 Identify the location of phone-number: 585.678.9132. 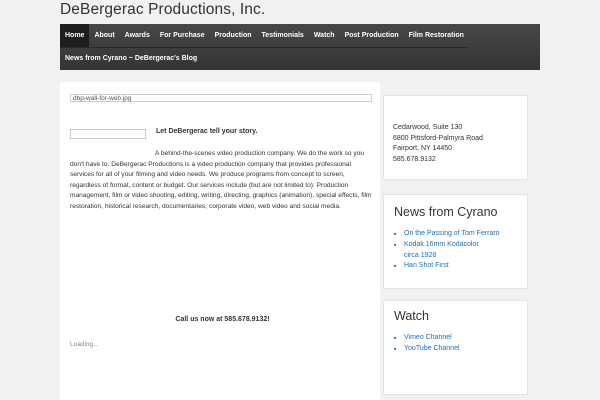
(414, 159).